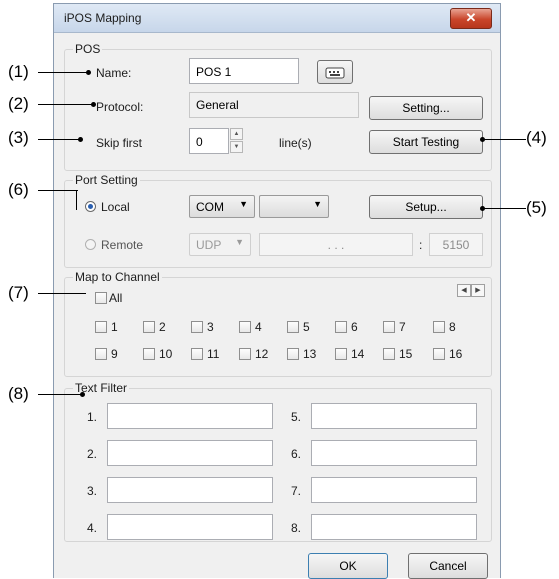 The image size is (559, 579). What do you see at coordinates (18, 292) in the screenshot?
I see `callout-7: (7)` at bounding box center [18, 292].